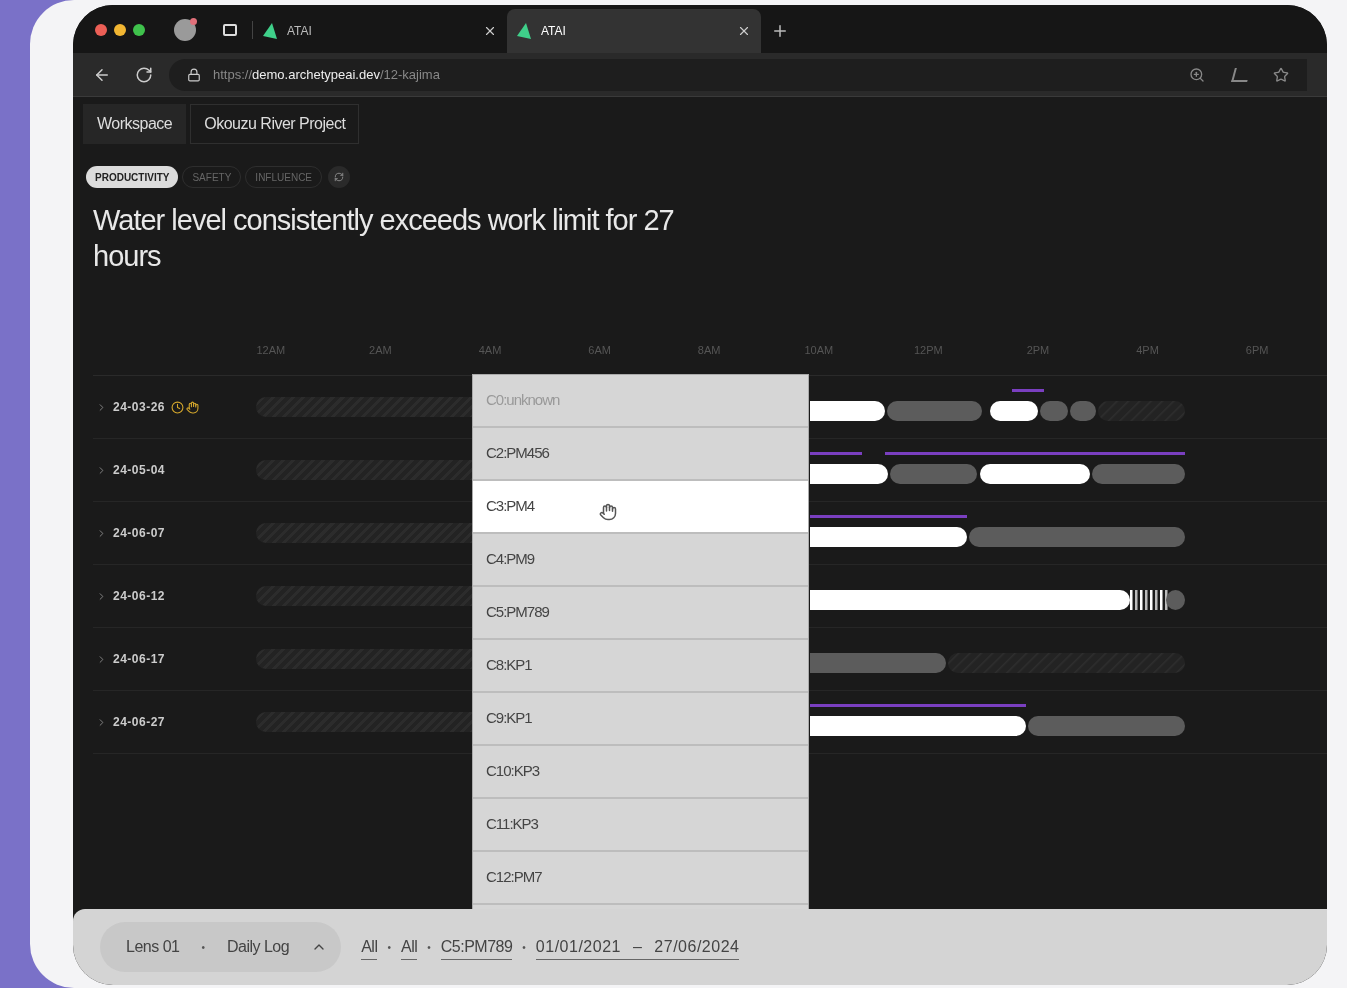  I want to click on new-tab-icon, so click(780, 31).